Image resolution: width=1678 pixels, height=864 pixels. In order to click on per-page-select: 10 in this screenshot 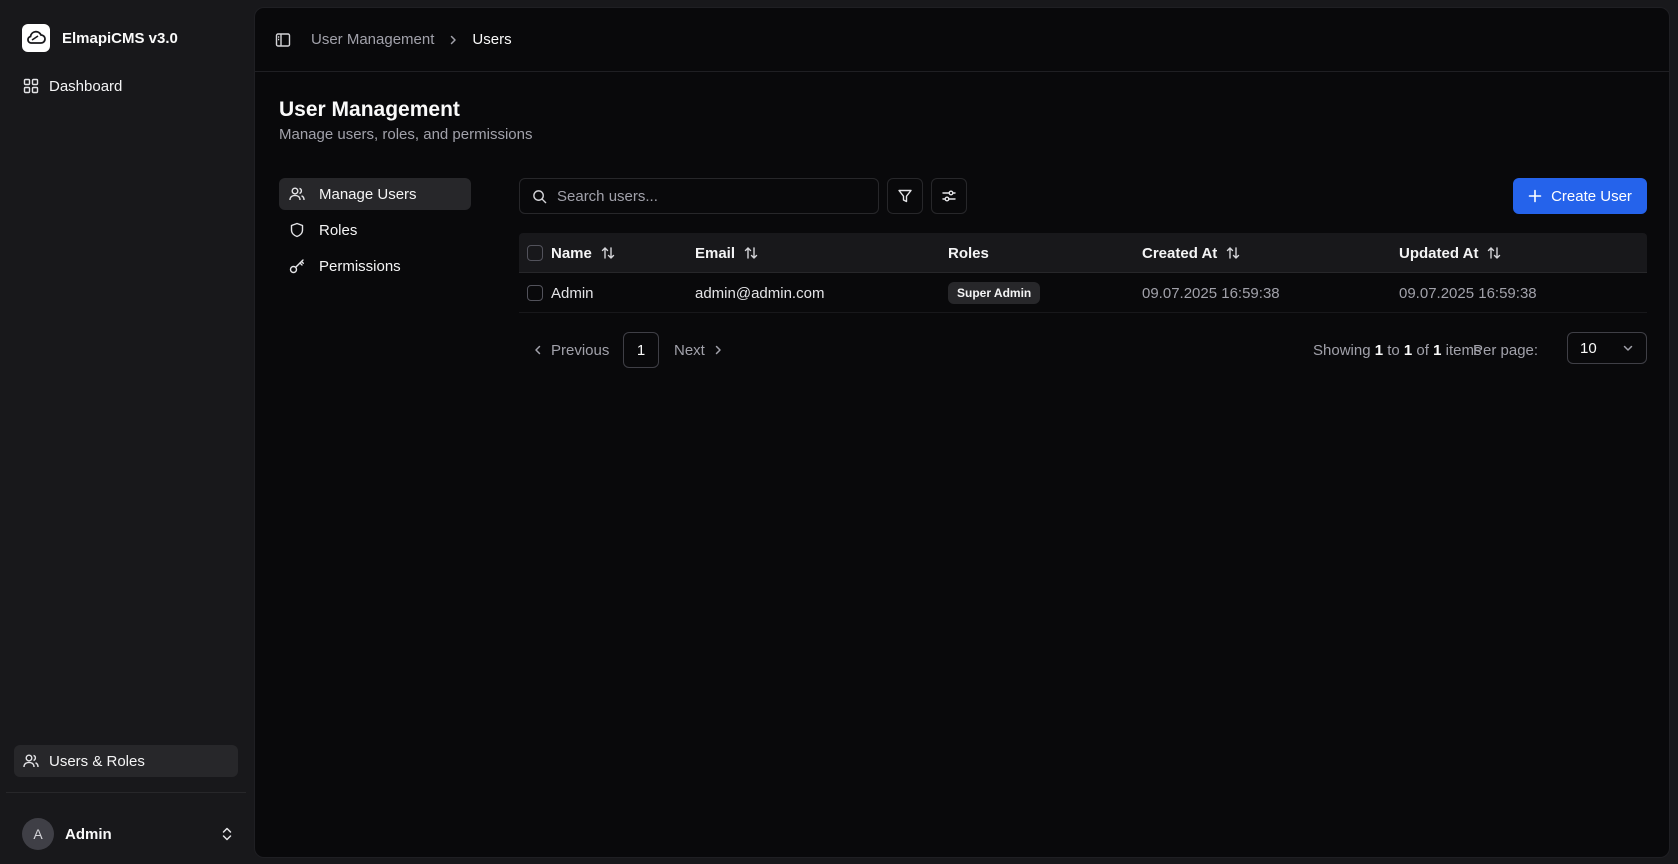, I will do `click(1607, 348)`.